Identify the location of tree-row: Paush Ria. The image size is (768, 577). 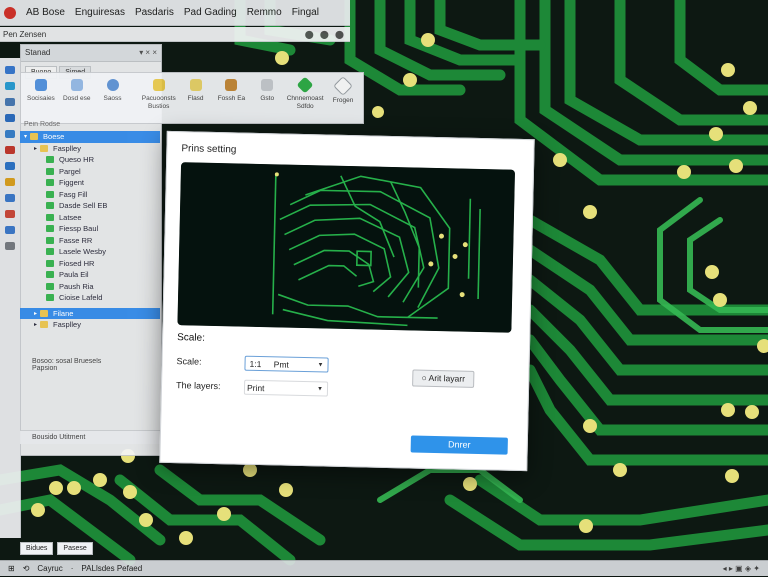
(90, 287).